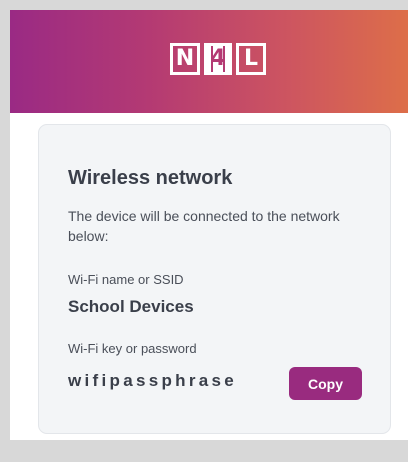 This screenshot has width=408, height=462. Describe the element at coordinates (251, 59) in the screenshot. I see `logo-letter-l: L` at that location.